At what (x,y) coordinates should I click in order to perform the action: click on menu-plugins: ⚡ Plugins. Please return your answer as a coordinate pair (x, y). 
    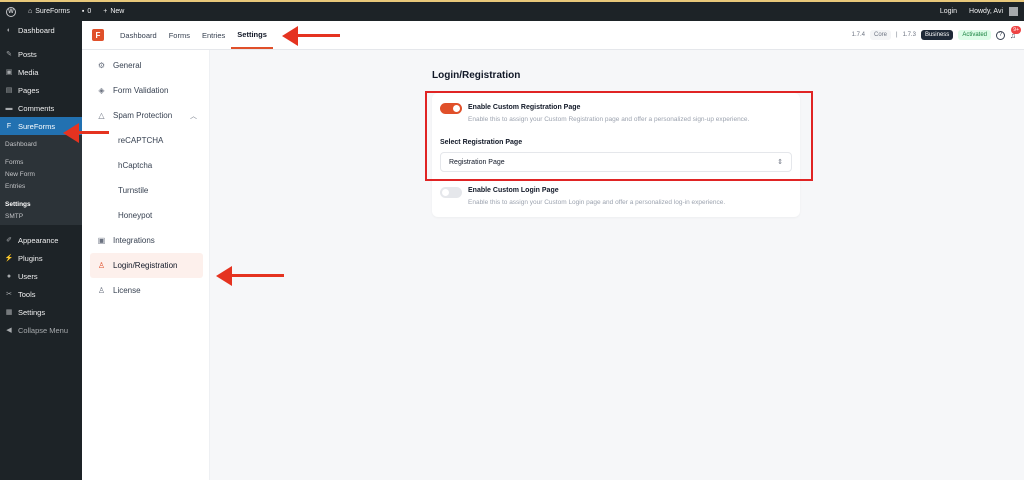
    Looking at the image, I should click on (41, 258).